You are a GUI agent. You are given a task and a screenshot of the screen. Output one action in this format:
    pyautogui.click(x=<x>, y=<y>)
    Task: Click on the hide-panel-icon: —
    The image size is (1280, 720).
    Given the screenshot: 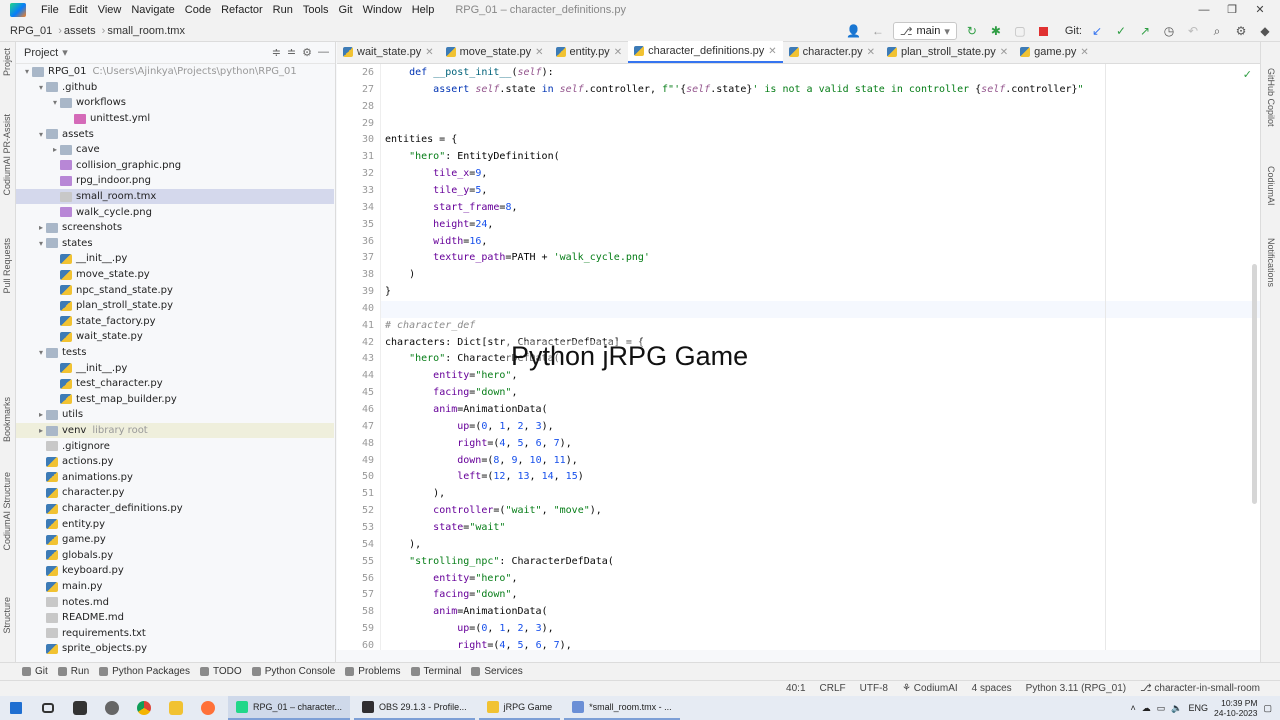 What is the action you would take?
    pyautogui.click(x=323, y=52)
    